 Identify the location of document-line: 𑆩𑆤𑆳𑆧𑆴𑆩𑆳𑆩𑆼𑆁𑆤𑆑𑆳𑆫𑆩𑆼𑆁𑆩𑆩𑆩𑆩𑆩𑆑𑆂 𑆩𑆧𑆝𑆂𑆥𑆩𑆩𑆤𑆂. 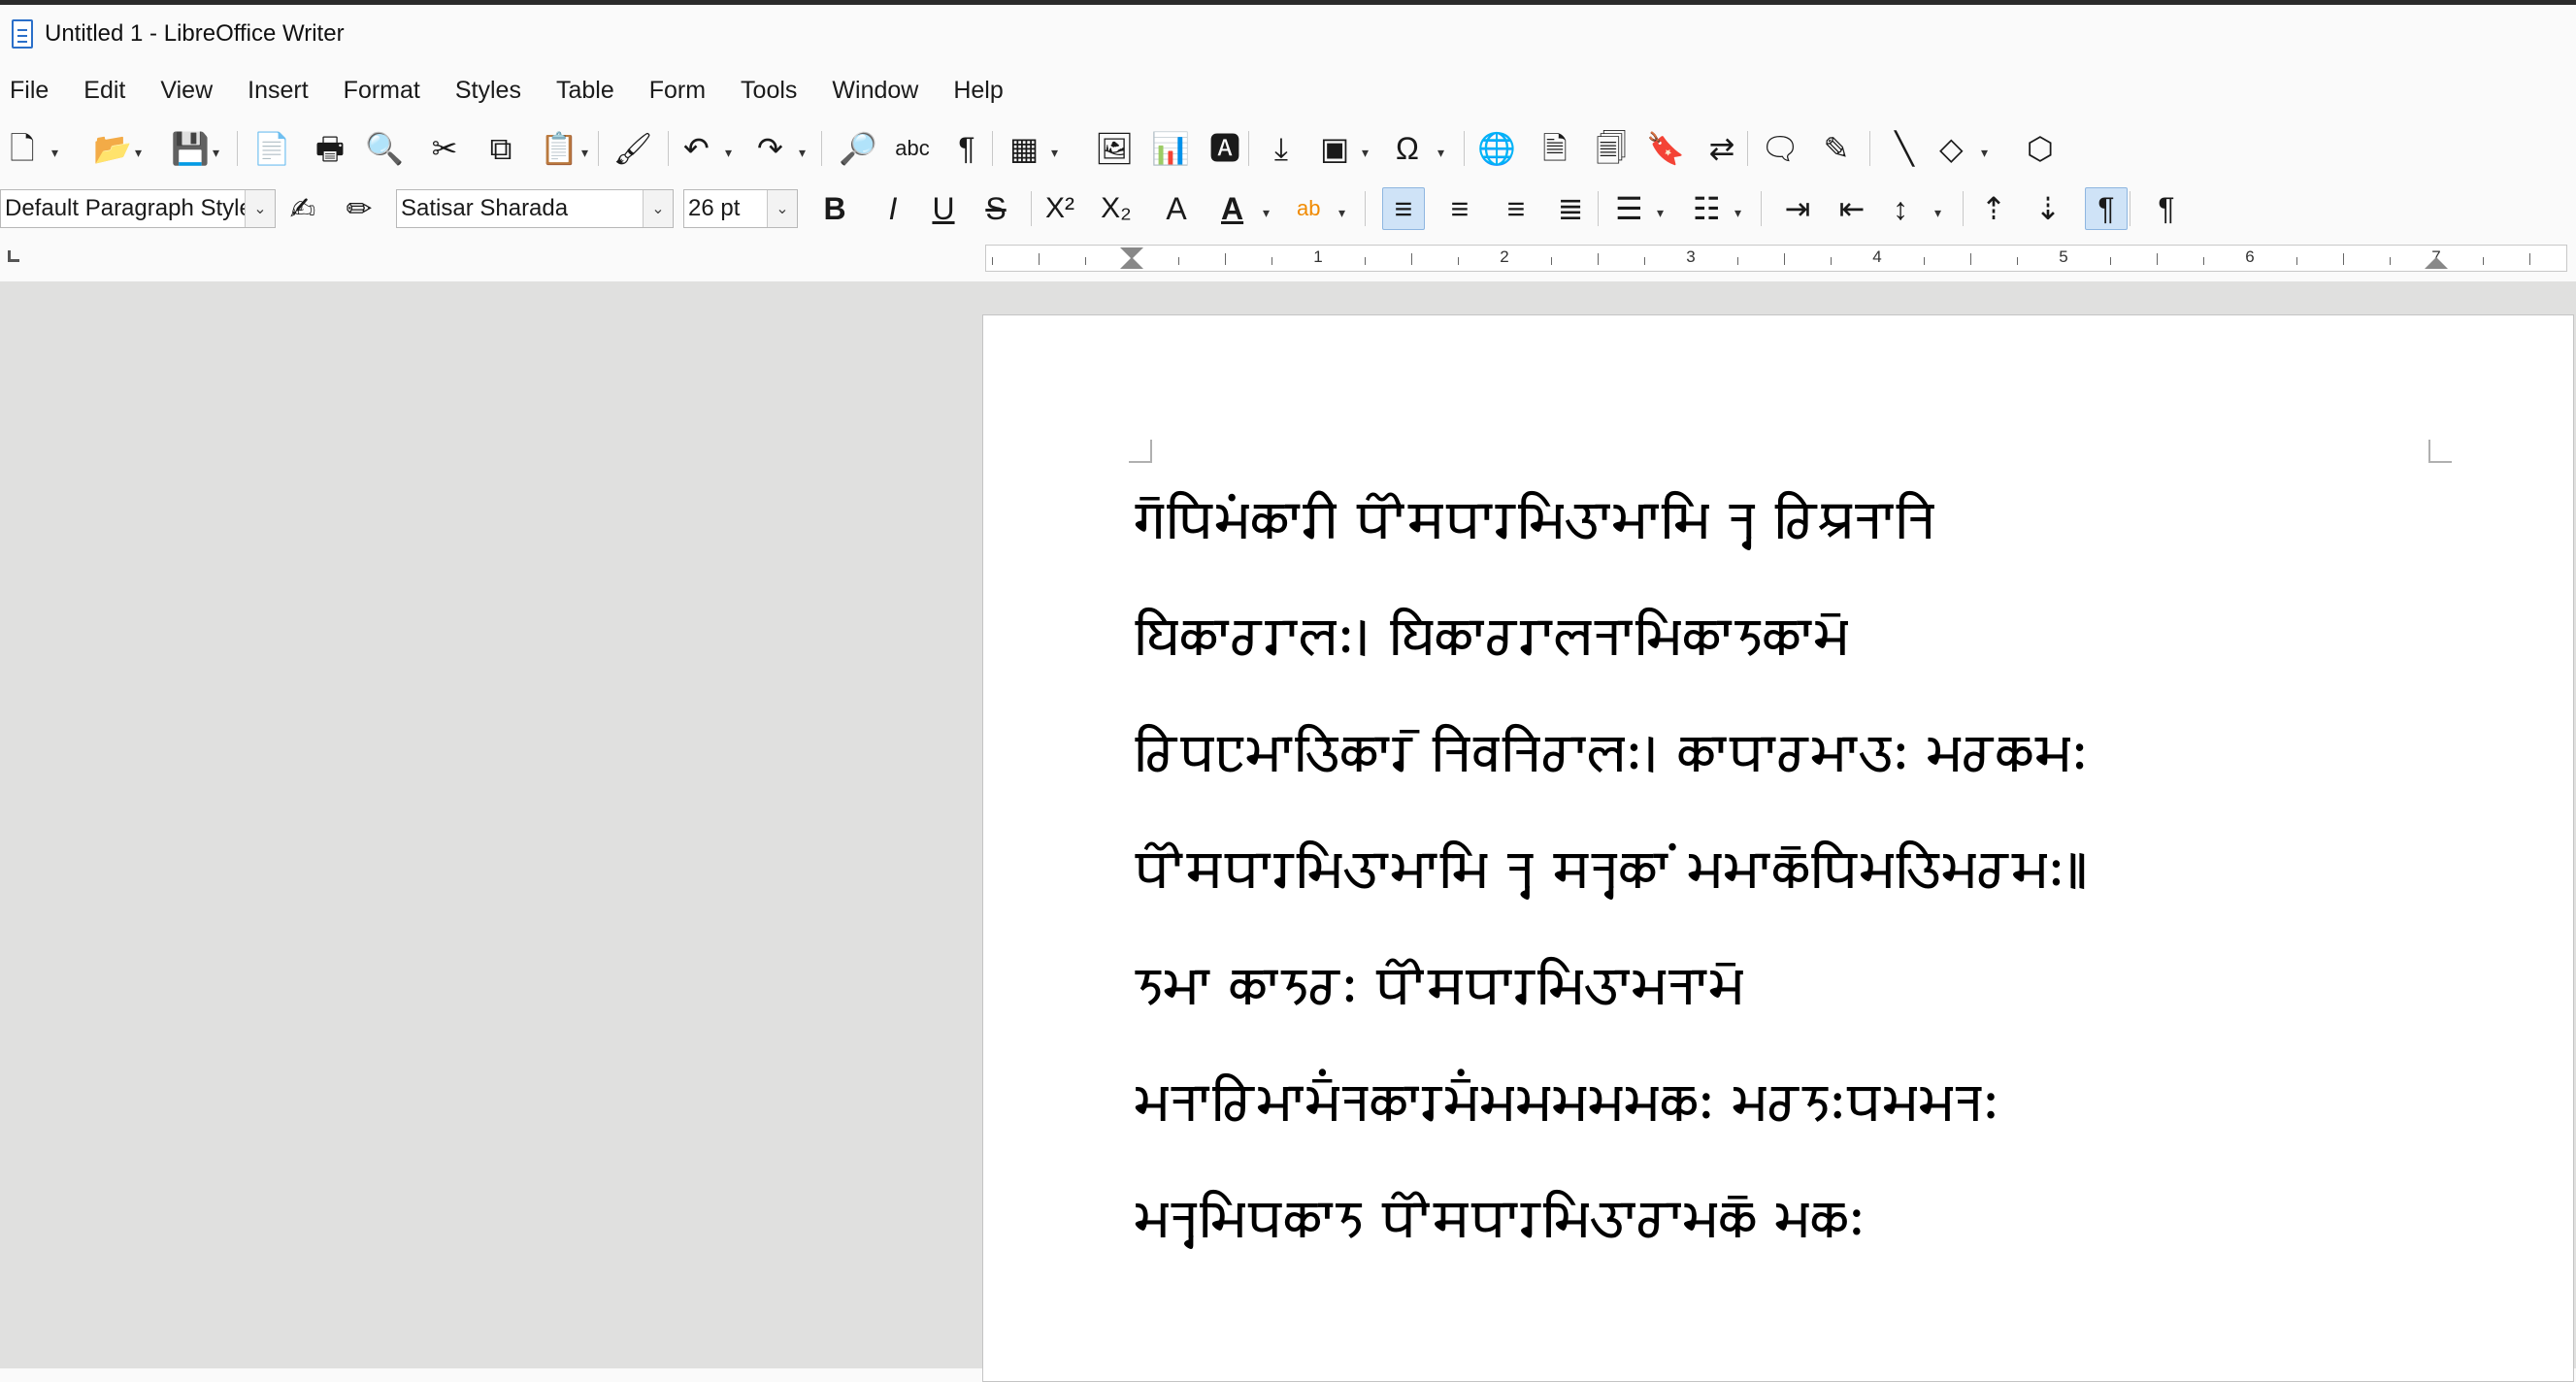
(1774, 1104).